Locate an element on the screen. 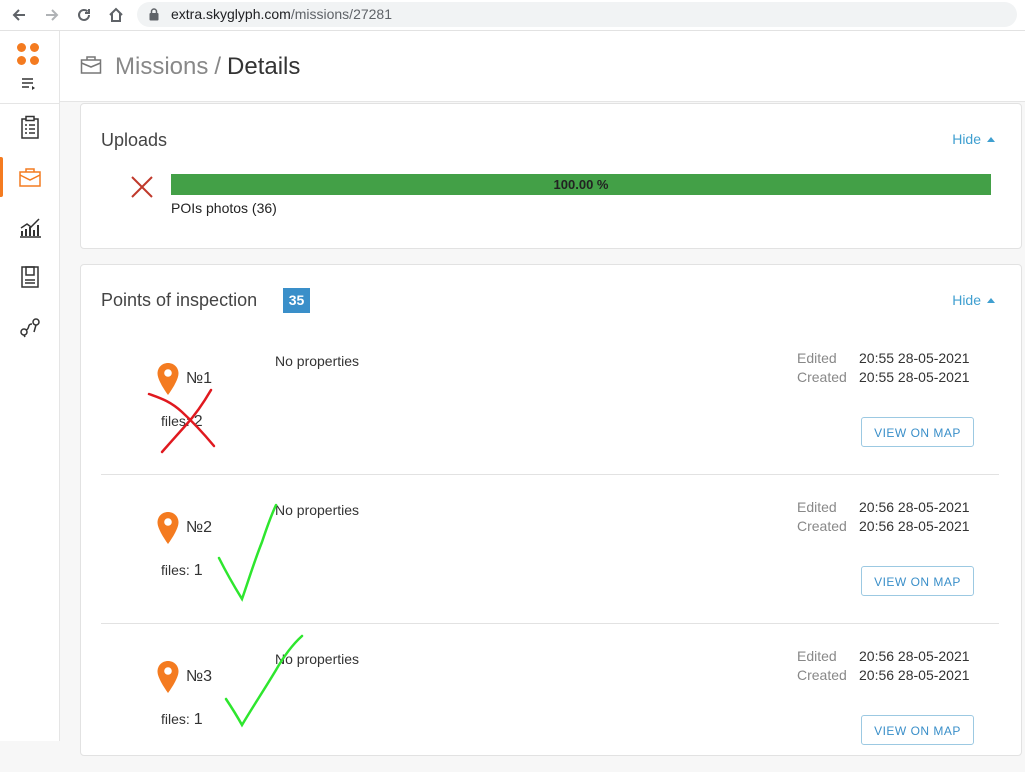 The height and width of the screenshot is (772, 1025). reload-icon is located at coordinates (84, 15).